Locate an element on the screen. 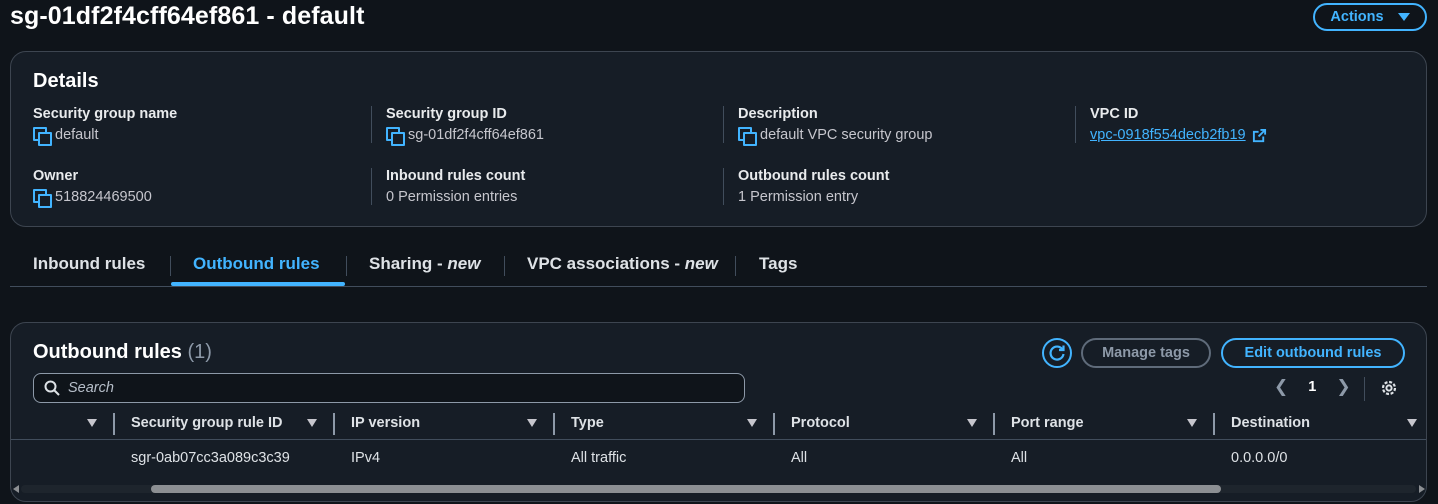 Image resolution: width=1438 pixels, height=504 pixels. tab-sharing: Sharing - new is located at coordinates (424, 264).